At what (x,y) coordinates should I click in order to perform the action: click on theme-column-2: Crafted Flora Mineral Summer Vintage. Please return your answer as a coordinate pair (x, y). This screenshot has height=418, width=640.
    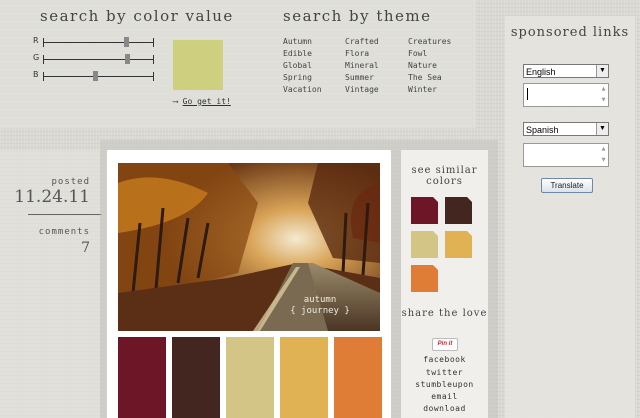
    Looking at the image, I should click on (362, 66).